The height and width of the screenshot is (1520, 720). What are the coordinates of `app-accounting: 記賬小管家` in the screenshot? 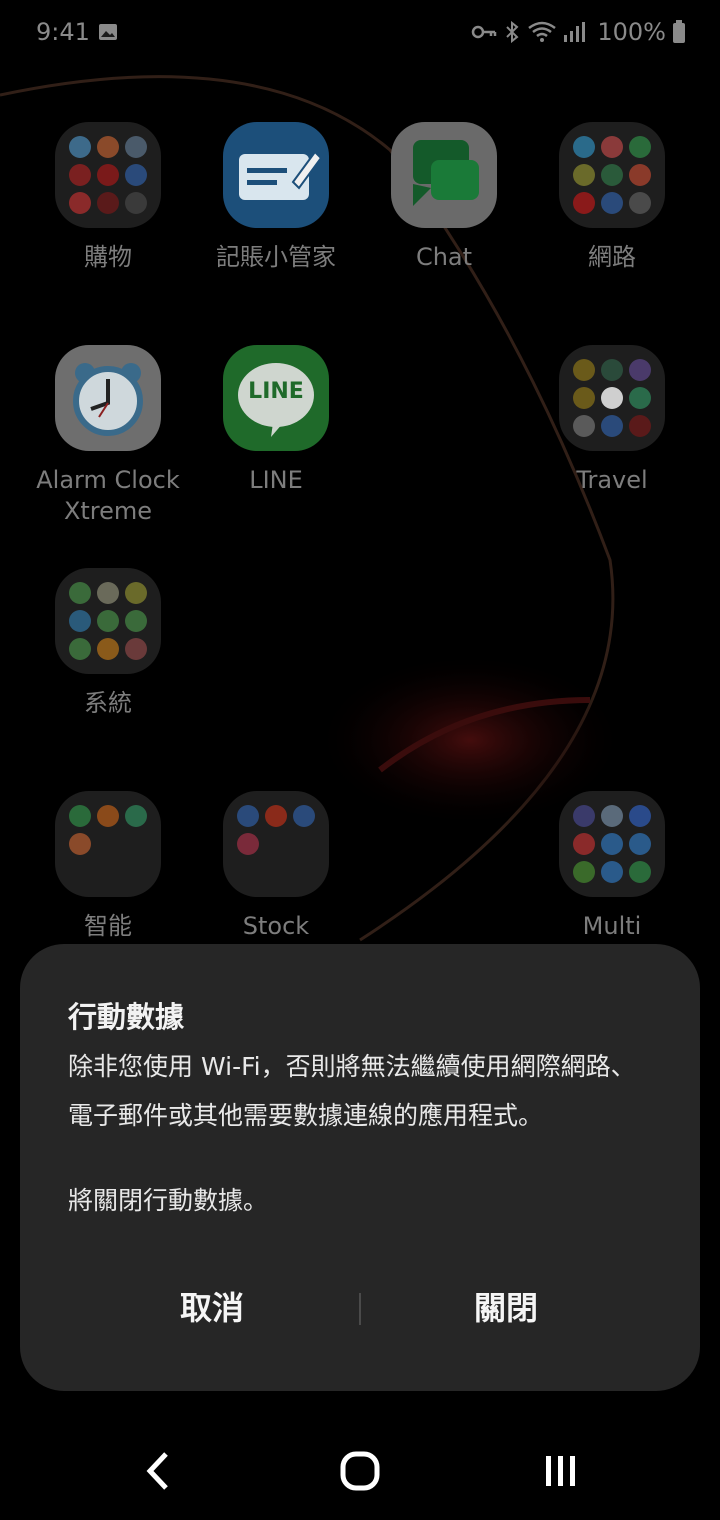 It's located at (276, 197).